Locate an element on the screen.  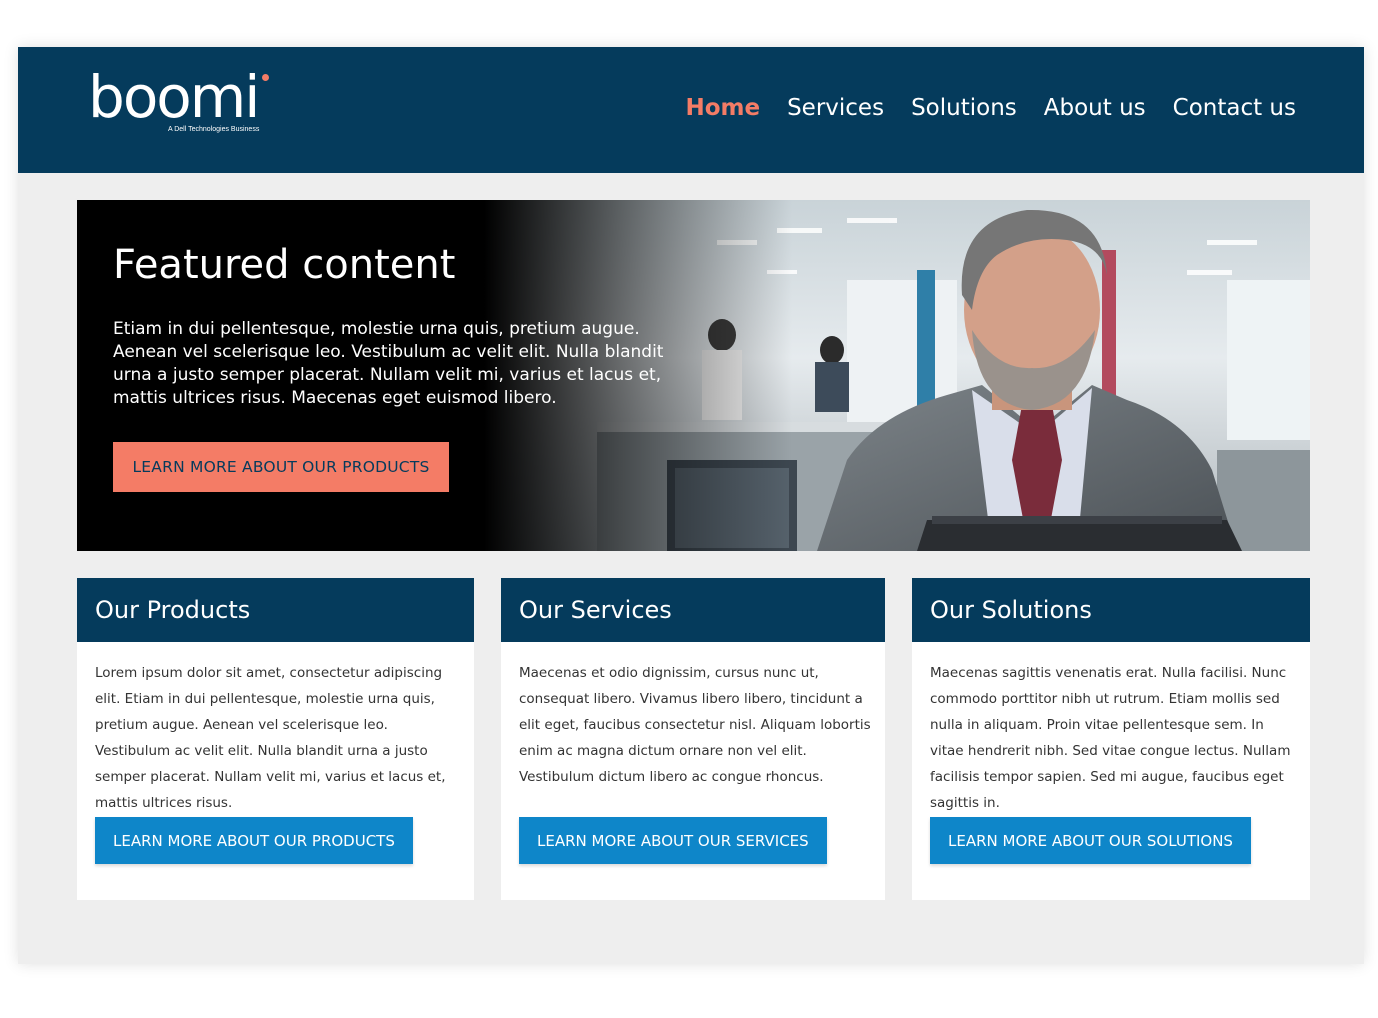
hero-title: Featured content is located at coordinates (284, 265).